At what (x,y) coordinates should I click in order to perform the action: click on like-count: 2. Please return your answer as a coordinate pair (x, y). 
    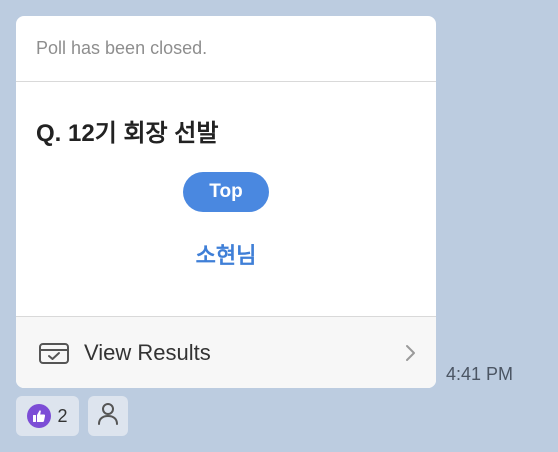
    Looking at the image, I should click on (62, 415).